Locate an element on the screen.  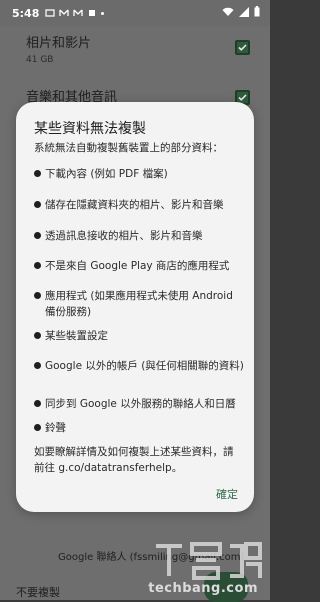
checkbox is located at coordinates (242, 47).